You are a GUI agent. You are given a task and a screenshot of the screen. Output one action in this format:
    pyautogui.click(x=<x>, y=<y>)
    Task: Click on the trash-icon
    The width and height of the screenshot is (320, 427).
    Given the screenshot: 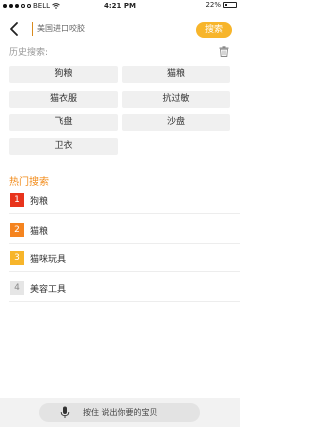 What is the action you would take?
    pyautogui.click(x=224, y=51)
    